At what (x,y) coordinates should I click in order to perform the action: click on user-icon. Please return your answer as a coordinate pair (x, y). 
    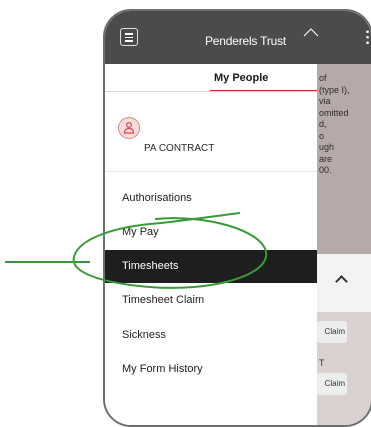
    Looking at the image, I should click on (129, 128).